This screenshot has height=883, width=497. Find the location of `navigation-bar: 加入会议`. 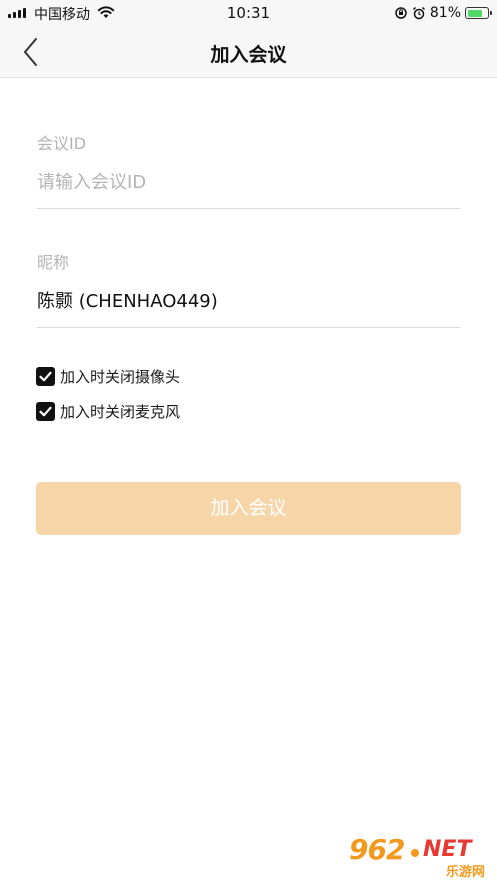

navigation-bar: 加入会议 is located at coordinates (248, 52).